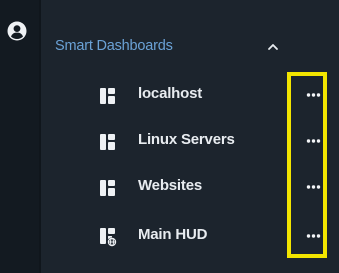  What do you see at coordinates (170, 185) in the screenshot?
I see `sidebar-item-label: Websites` at bounding box center [170, 185].